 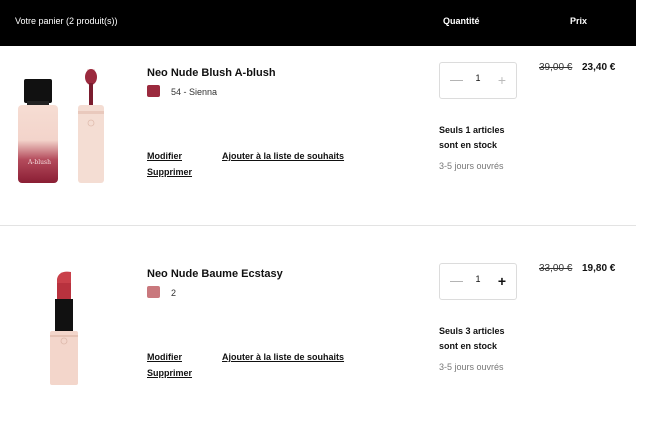 I want to click on stock-notice: Seuls 3 articles sont en stock, so click(x=484, y=339).